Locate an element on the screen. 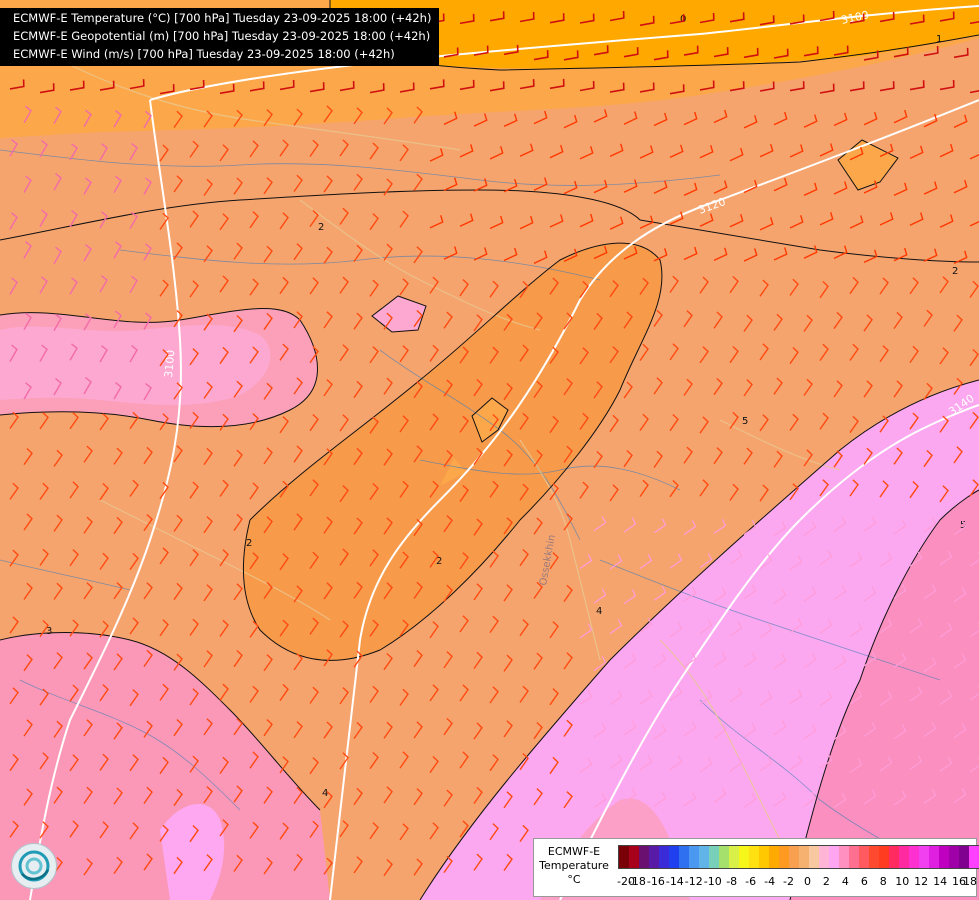 Image resolution: width=979 pixels, height=900 pixels. legend-tick-label: -8 is located at coordinates (732, 881).